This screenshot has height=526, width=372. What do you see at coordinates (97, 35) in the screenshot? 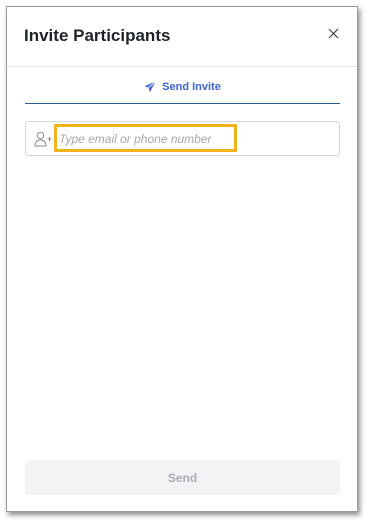
I see `dialog-title: Invite Participants` at bounding box center [97, 35].